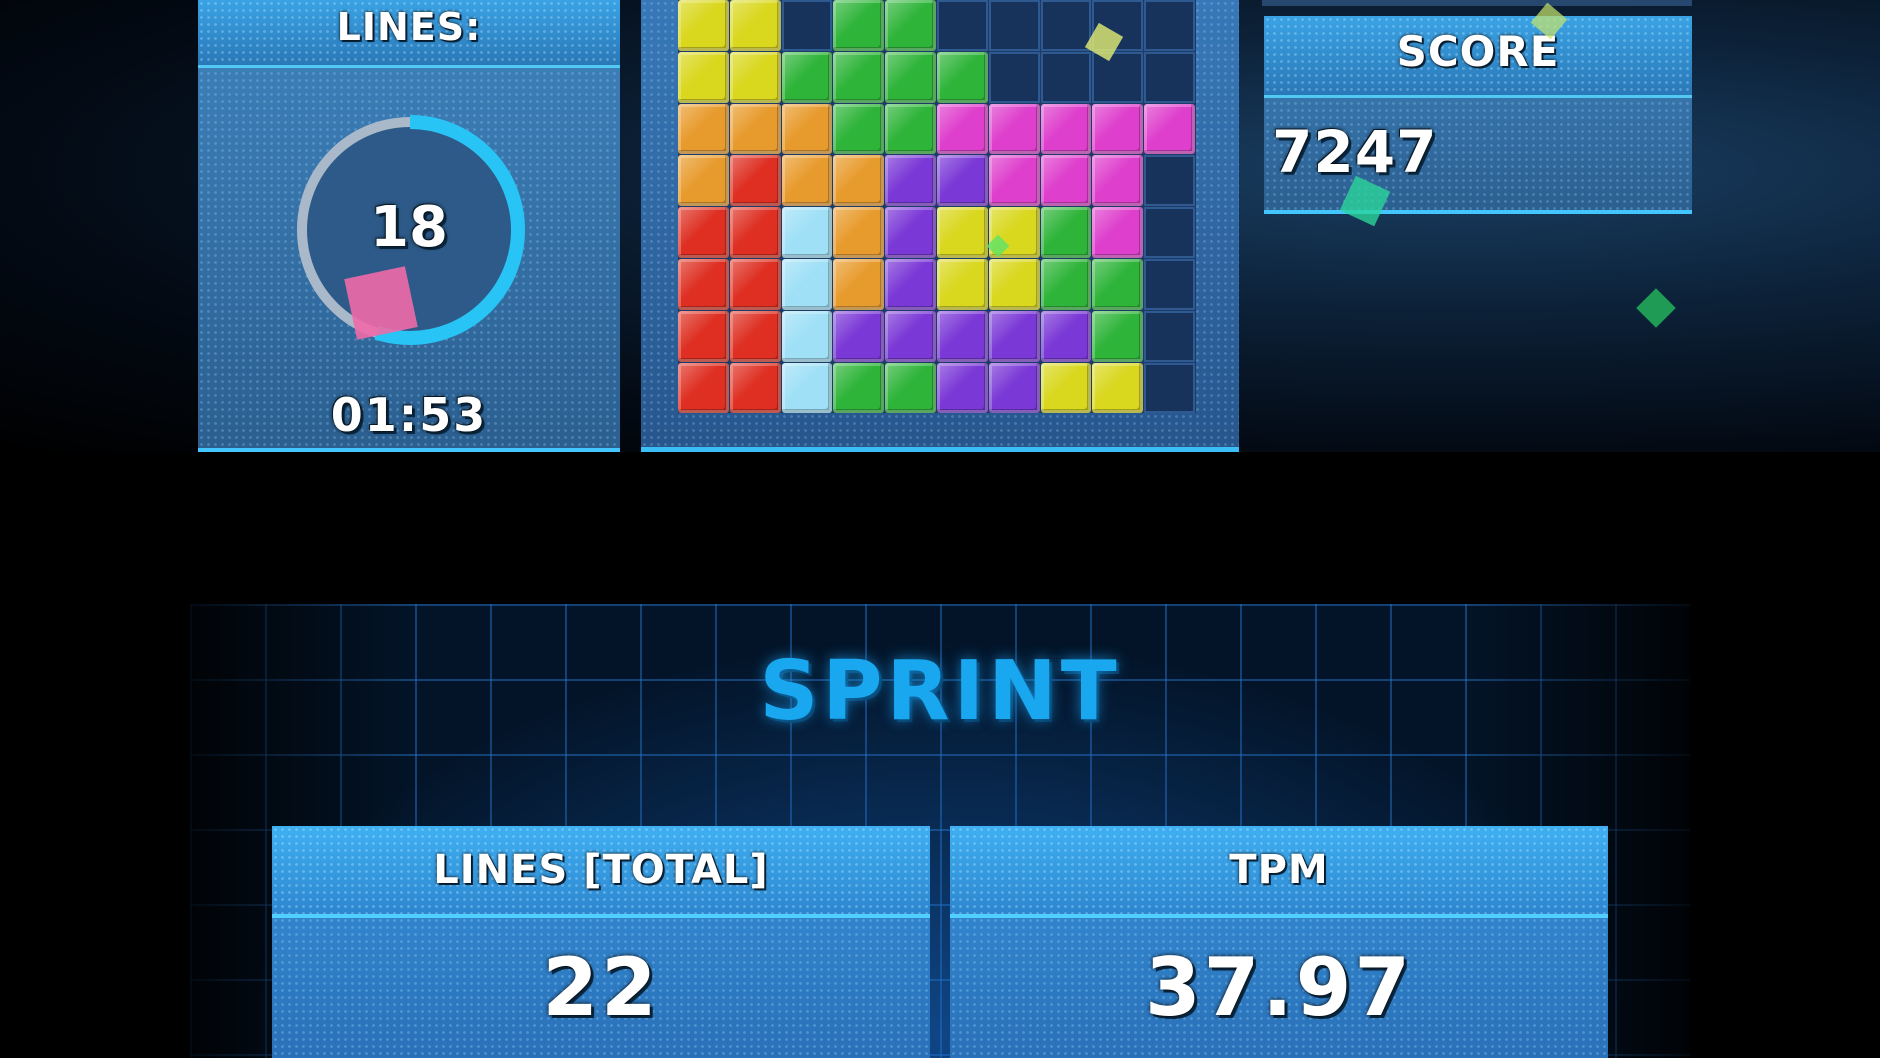  Describe the element at coordinates (1477, 3) in the screenshot. I see `next-queue-strip` at that location.